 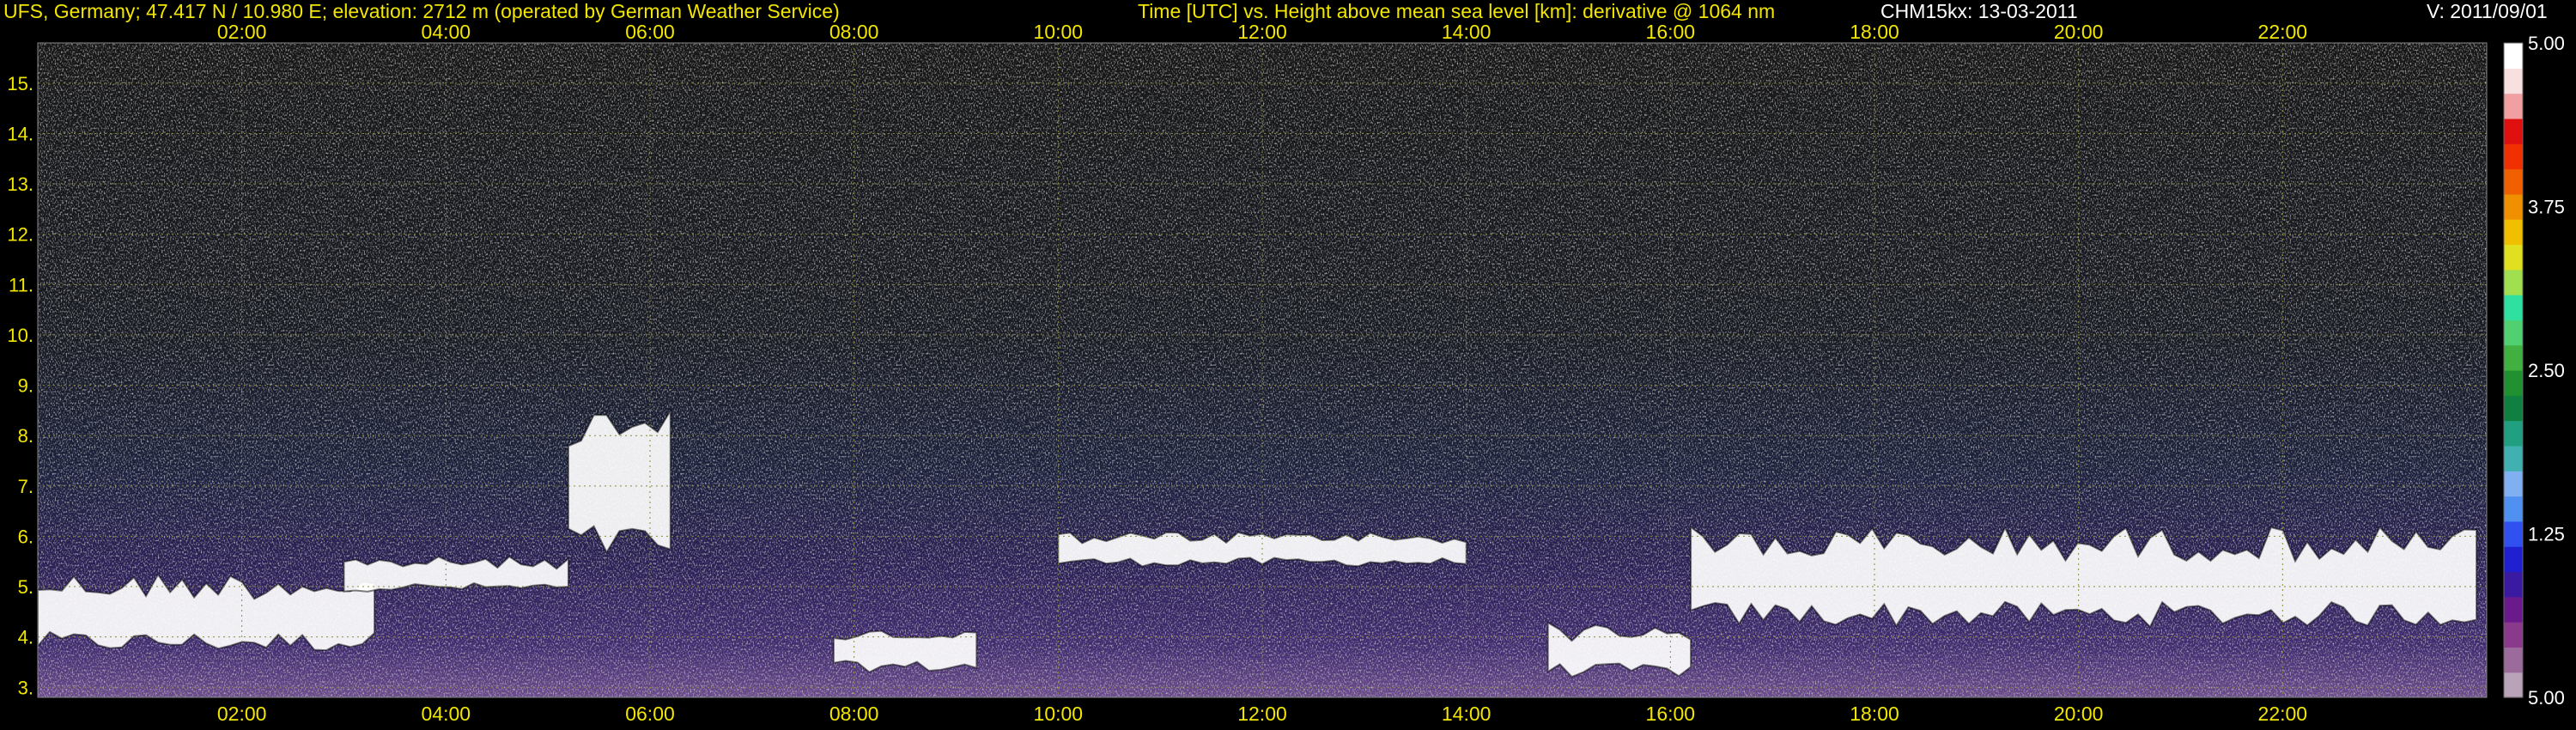 I want to click on x-tick-label-top: 06:00, so click(x=650, y=32).